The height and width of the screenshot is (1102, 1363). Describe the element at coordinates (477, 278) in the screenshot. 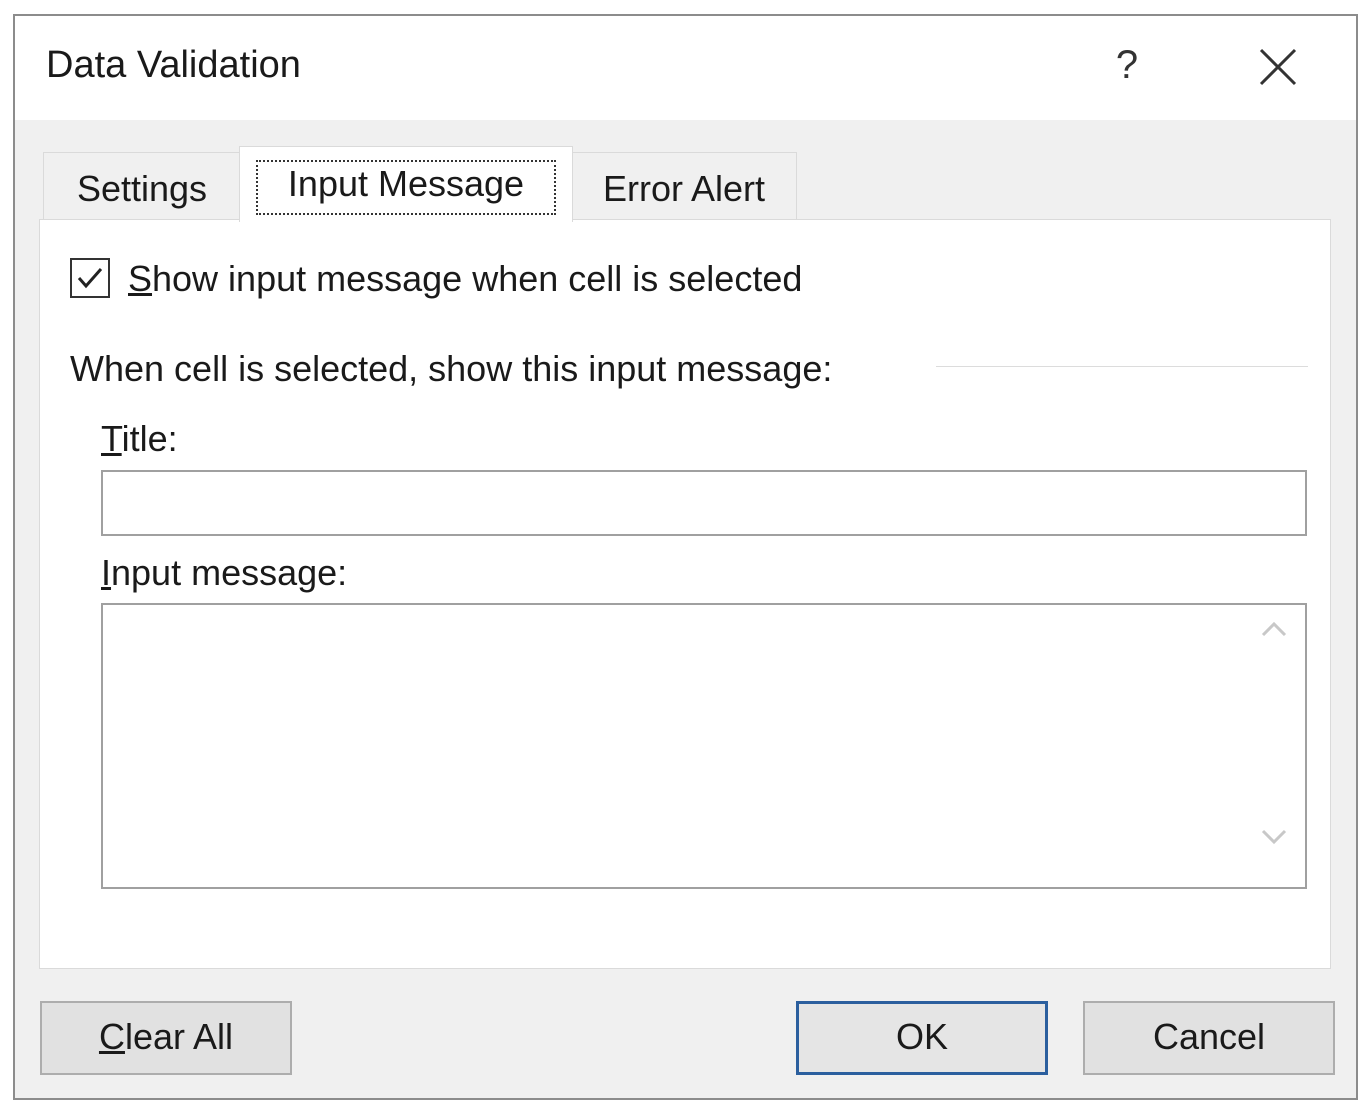

I see `label-text: how input message when cell is selected` at that location.